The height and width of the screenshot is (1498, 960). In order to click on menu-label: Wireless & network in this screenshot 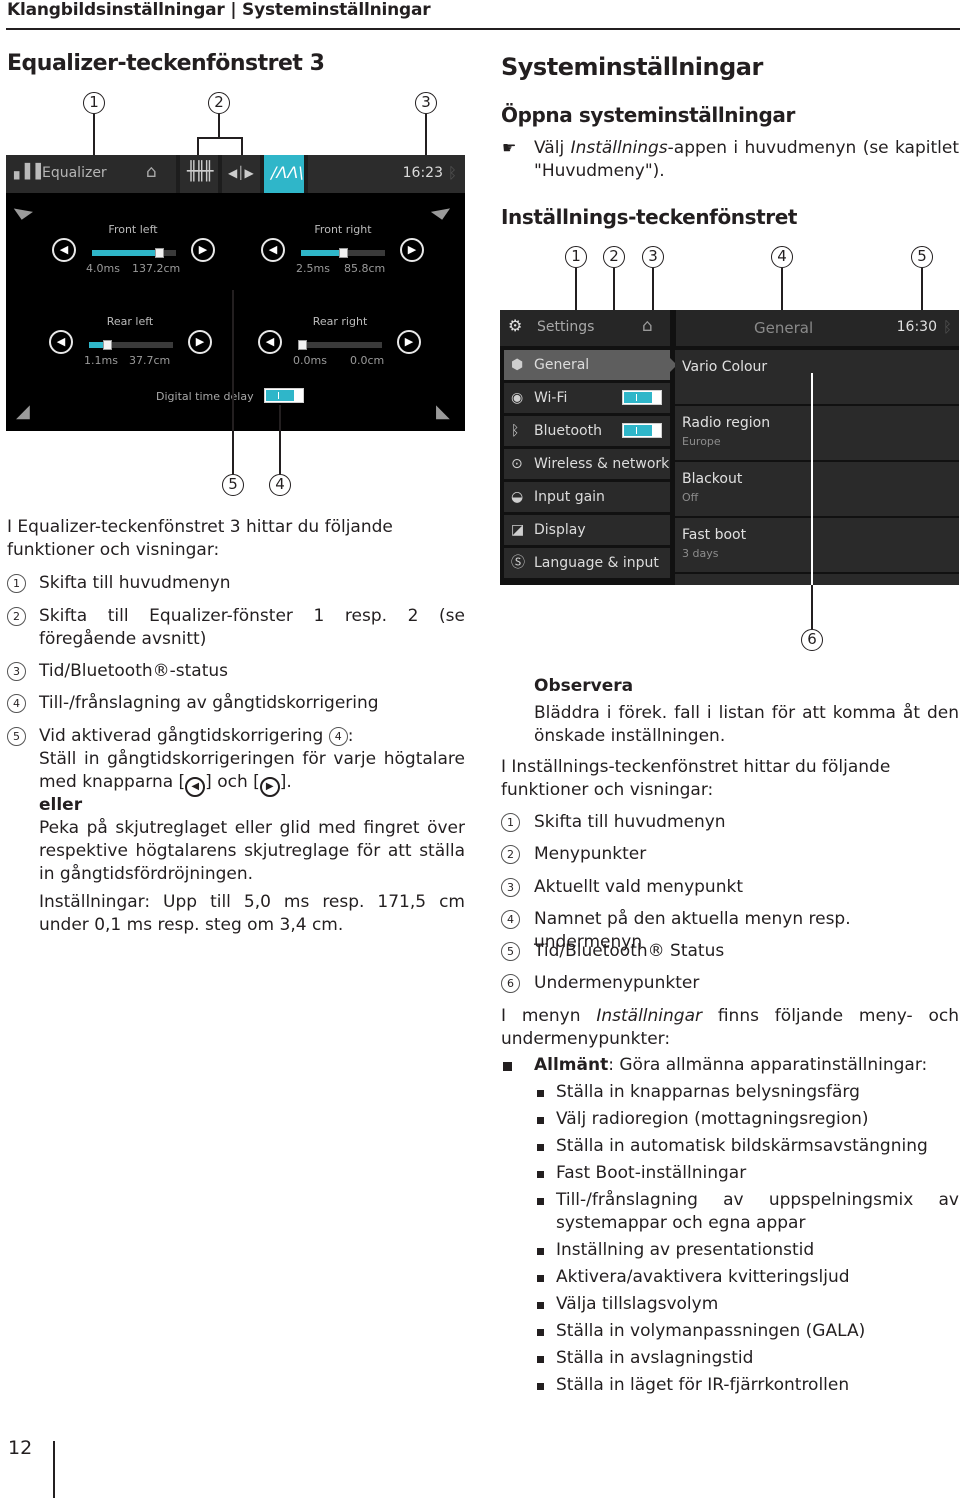, I will do `click(602, 464)`.